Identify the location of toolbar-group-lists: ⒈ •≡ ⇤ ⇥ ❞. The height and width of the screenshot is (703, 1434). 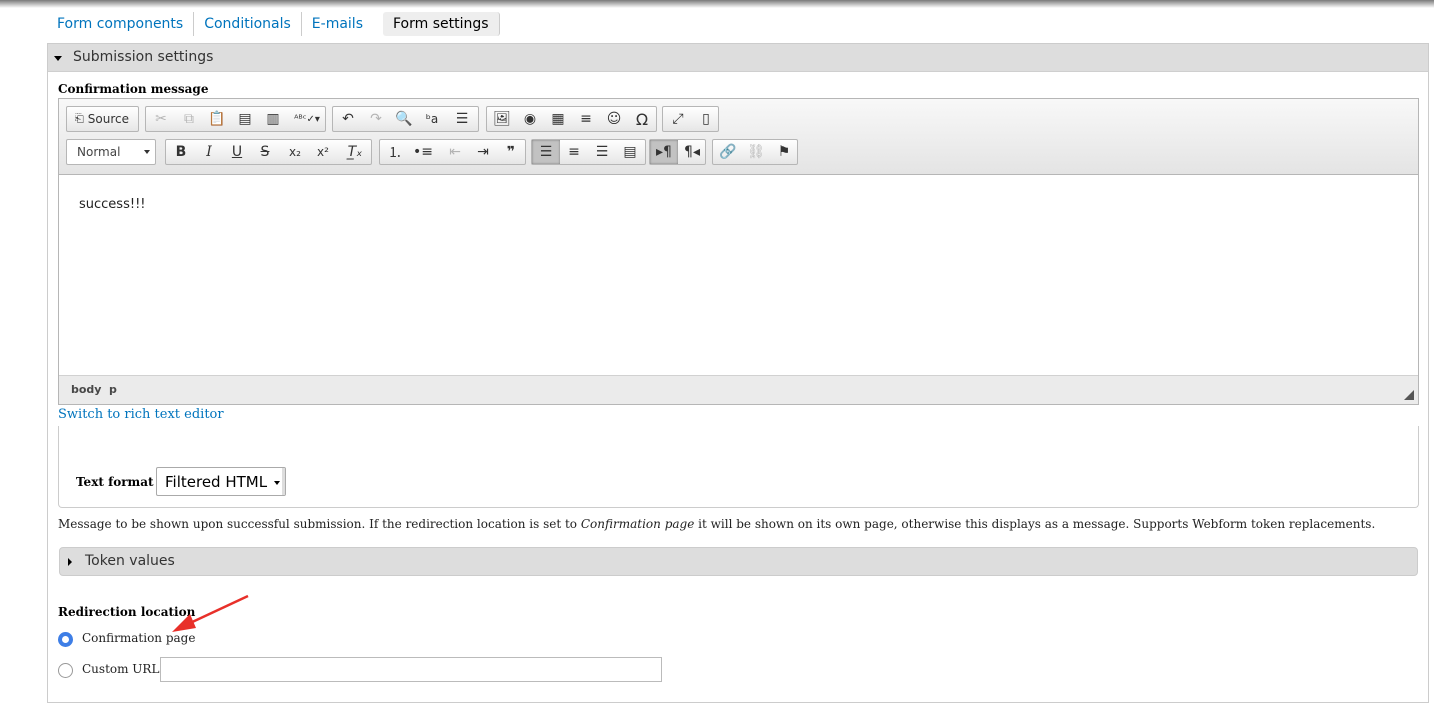
(452, 152).